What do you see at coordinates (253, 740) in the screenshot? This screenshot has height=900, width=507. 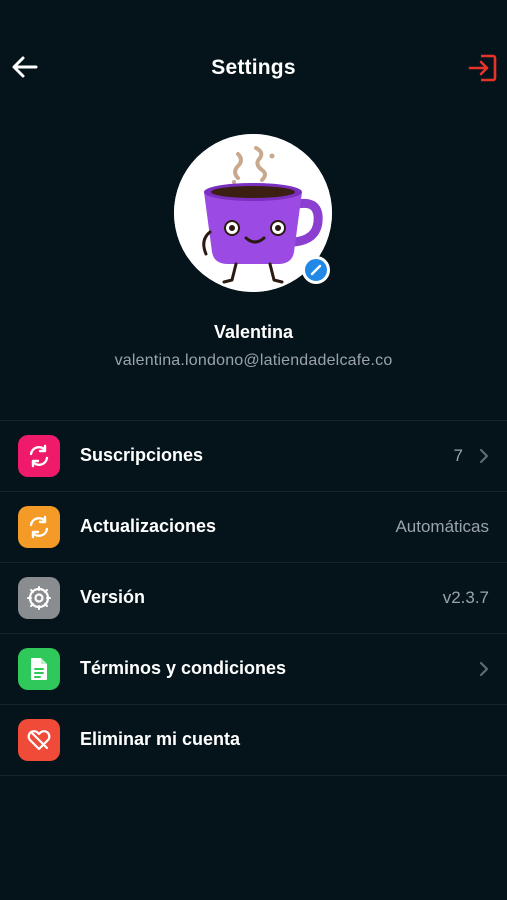 I see `settings-item-delete-account: Eliminar mi cuenta` at bounding box center [253, 740].